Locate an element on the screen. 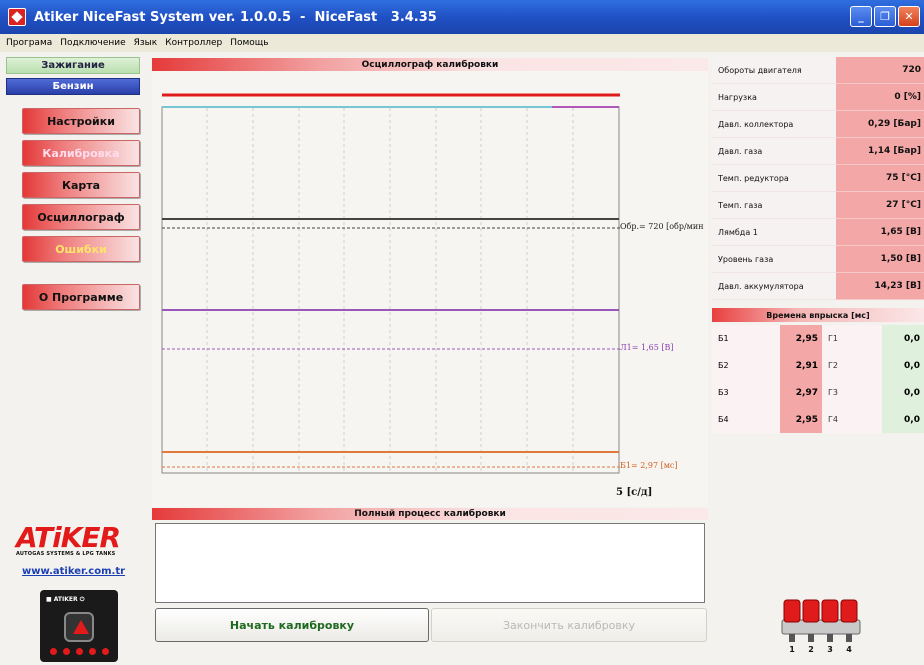  nav-map-button: Карта is located at coordinates (81, 185).